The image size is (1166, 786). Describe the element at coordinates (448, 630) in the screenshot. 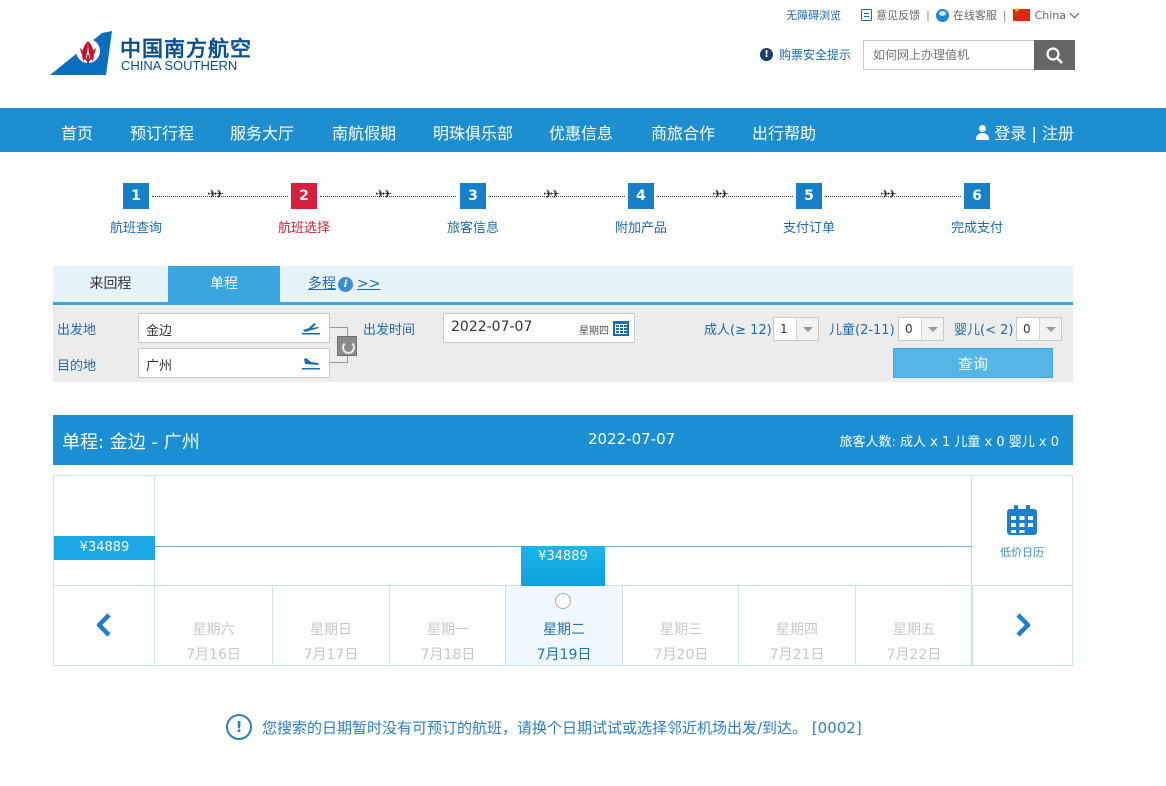

I see `date-weekday: 星期一` at that location.